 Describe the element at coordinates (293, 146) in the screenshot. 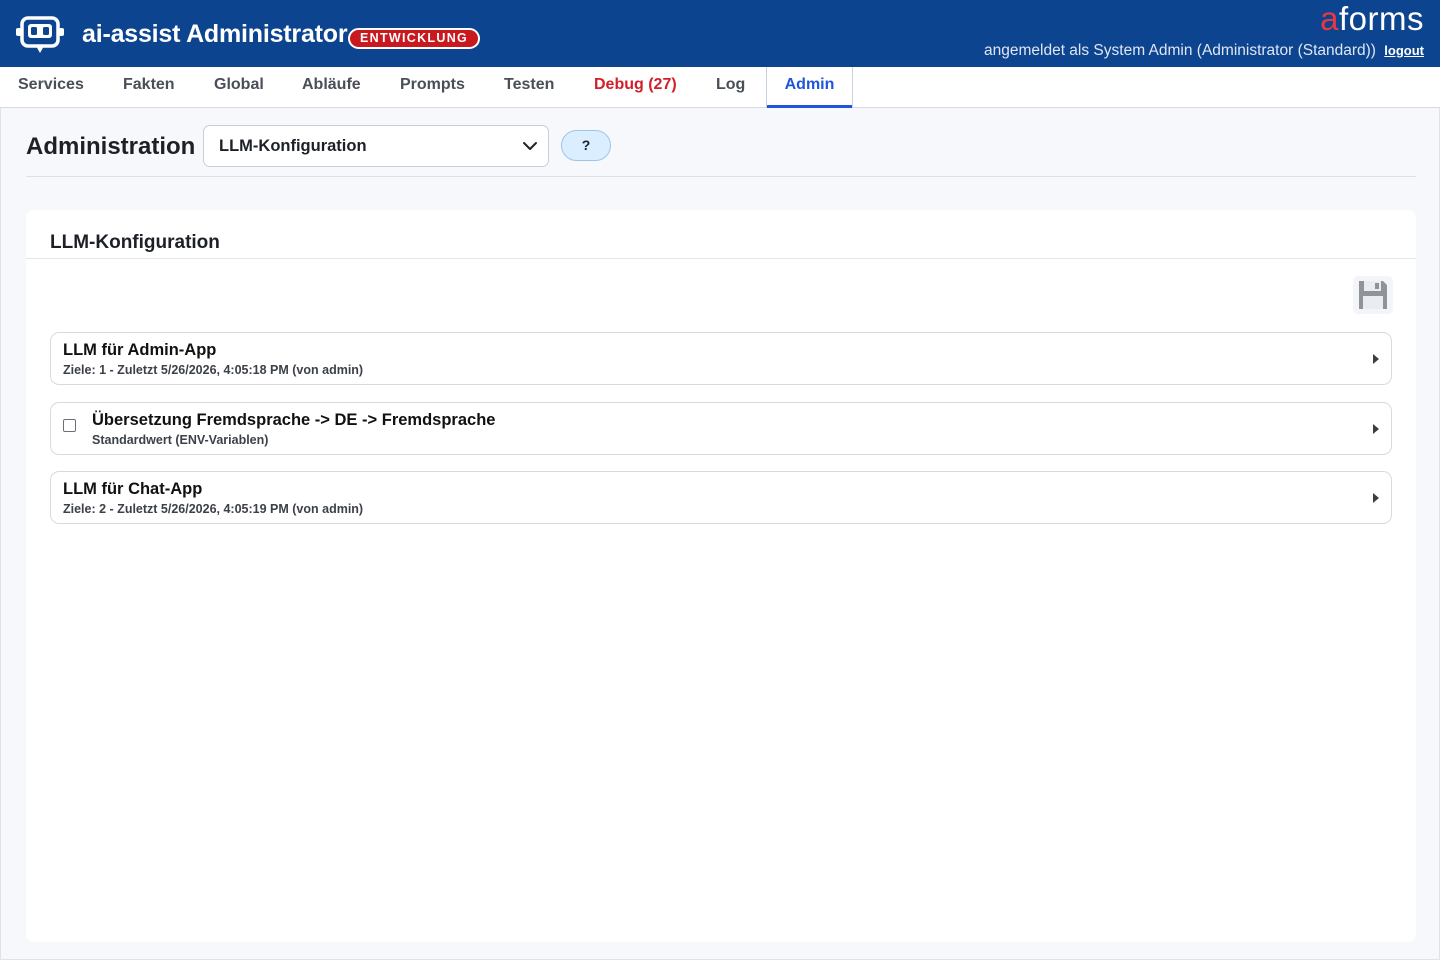

I see `select-value: LLM-Konfiguration` at that location.